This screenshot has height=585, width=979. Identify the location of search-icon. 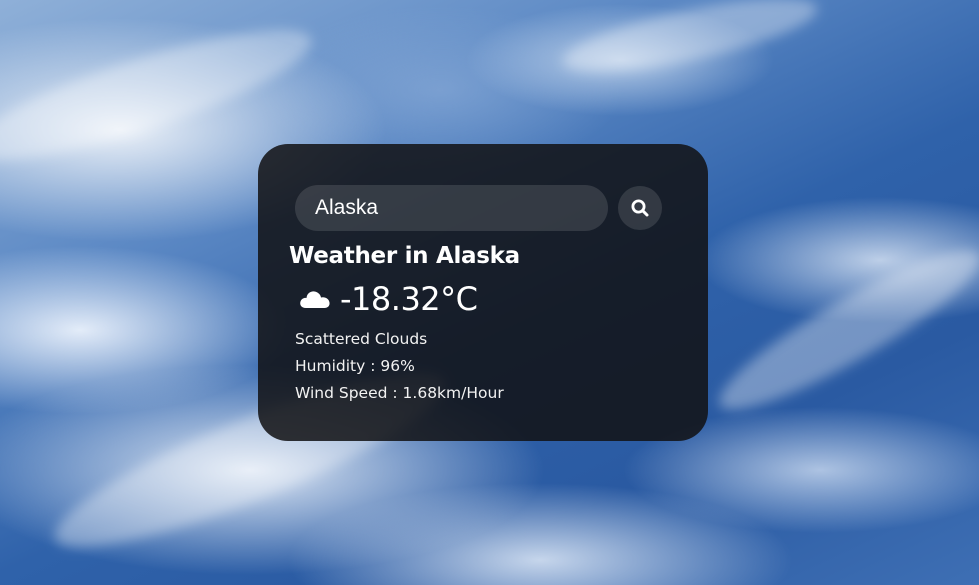
(640, 208).